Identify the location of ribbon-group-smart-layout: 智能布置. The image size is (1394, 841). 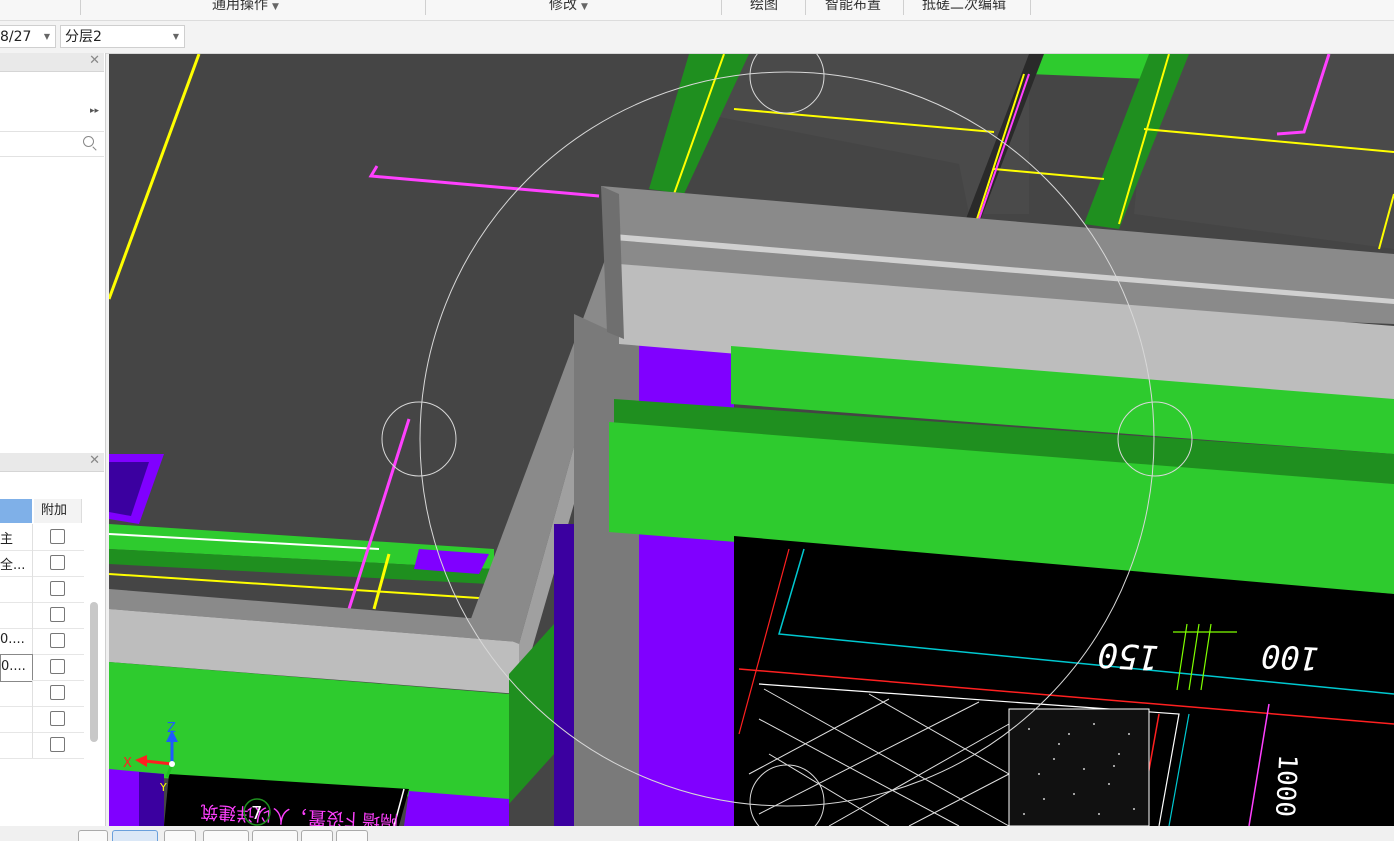
(853, 7).